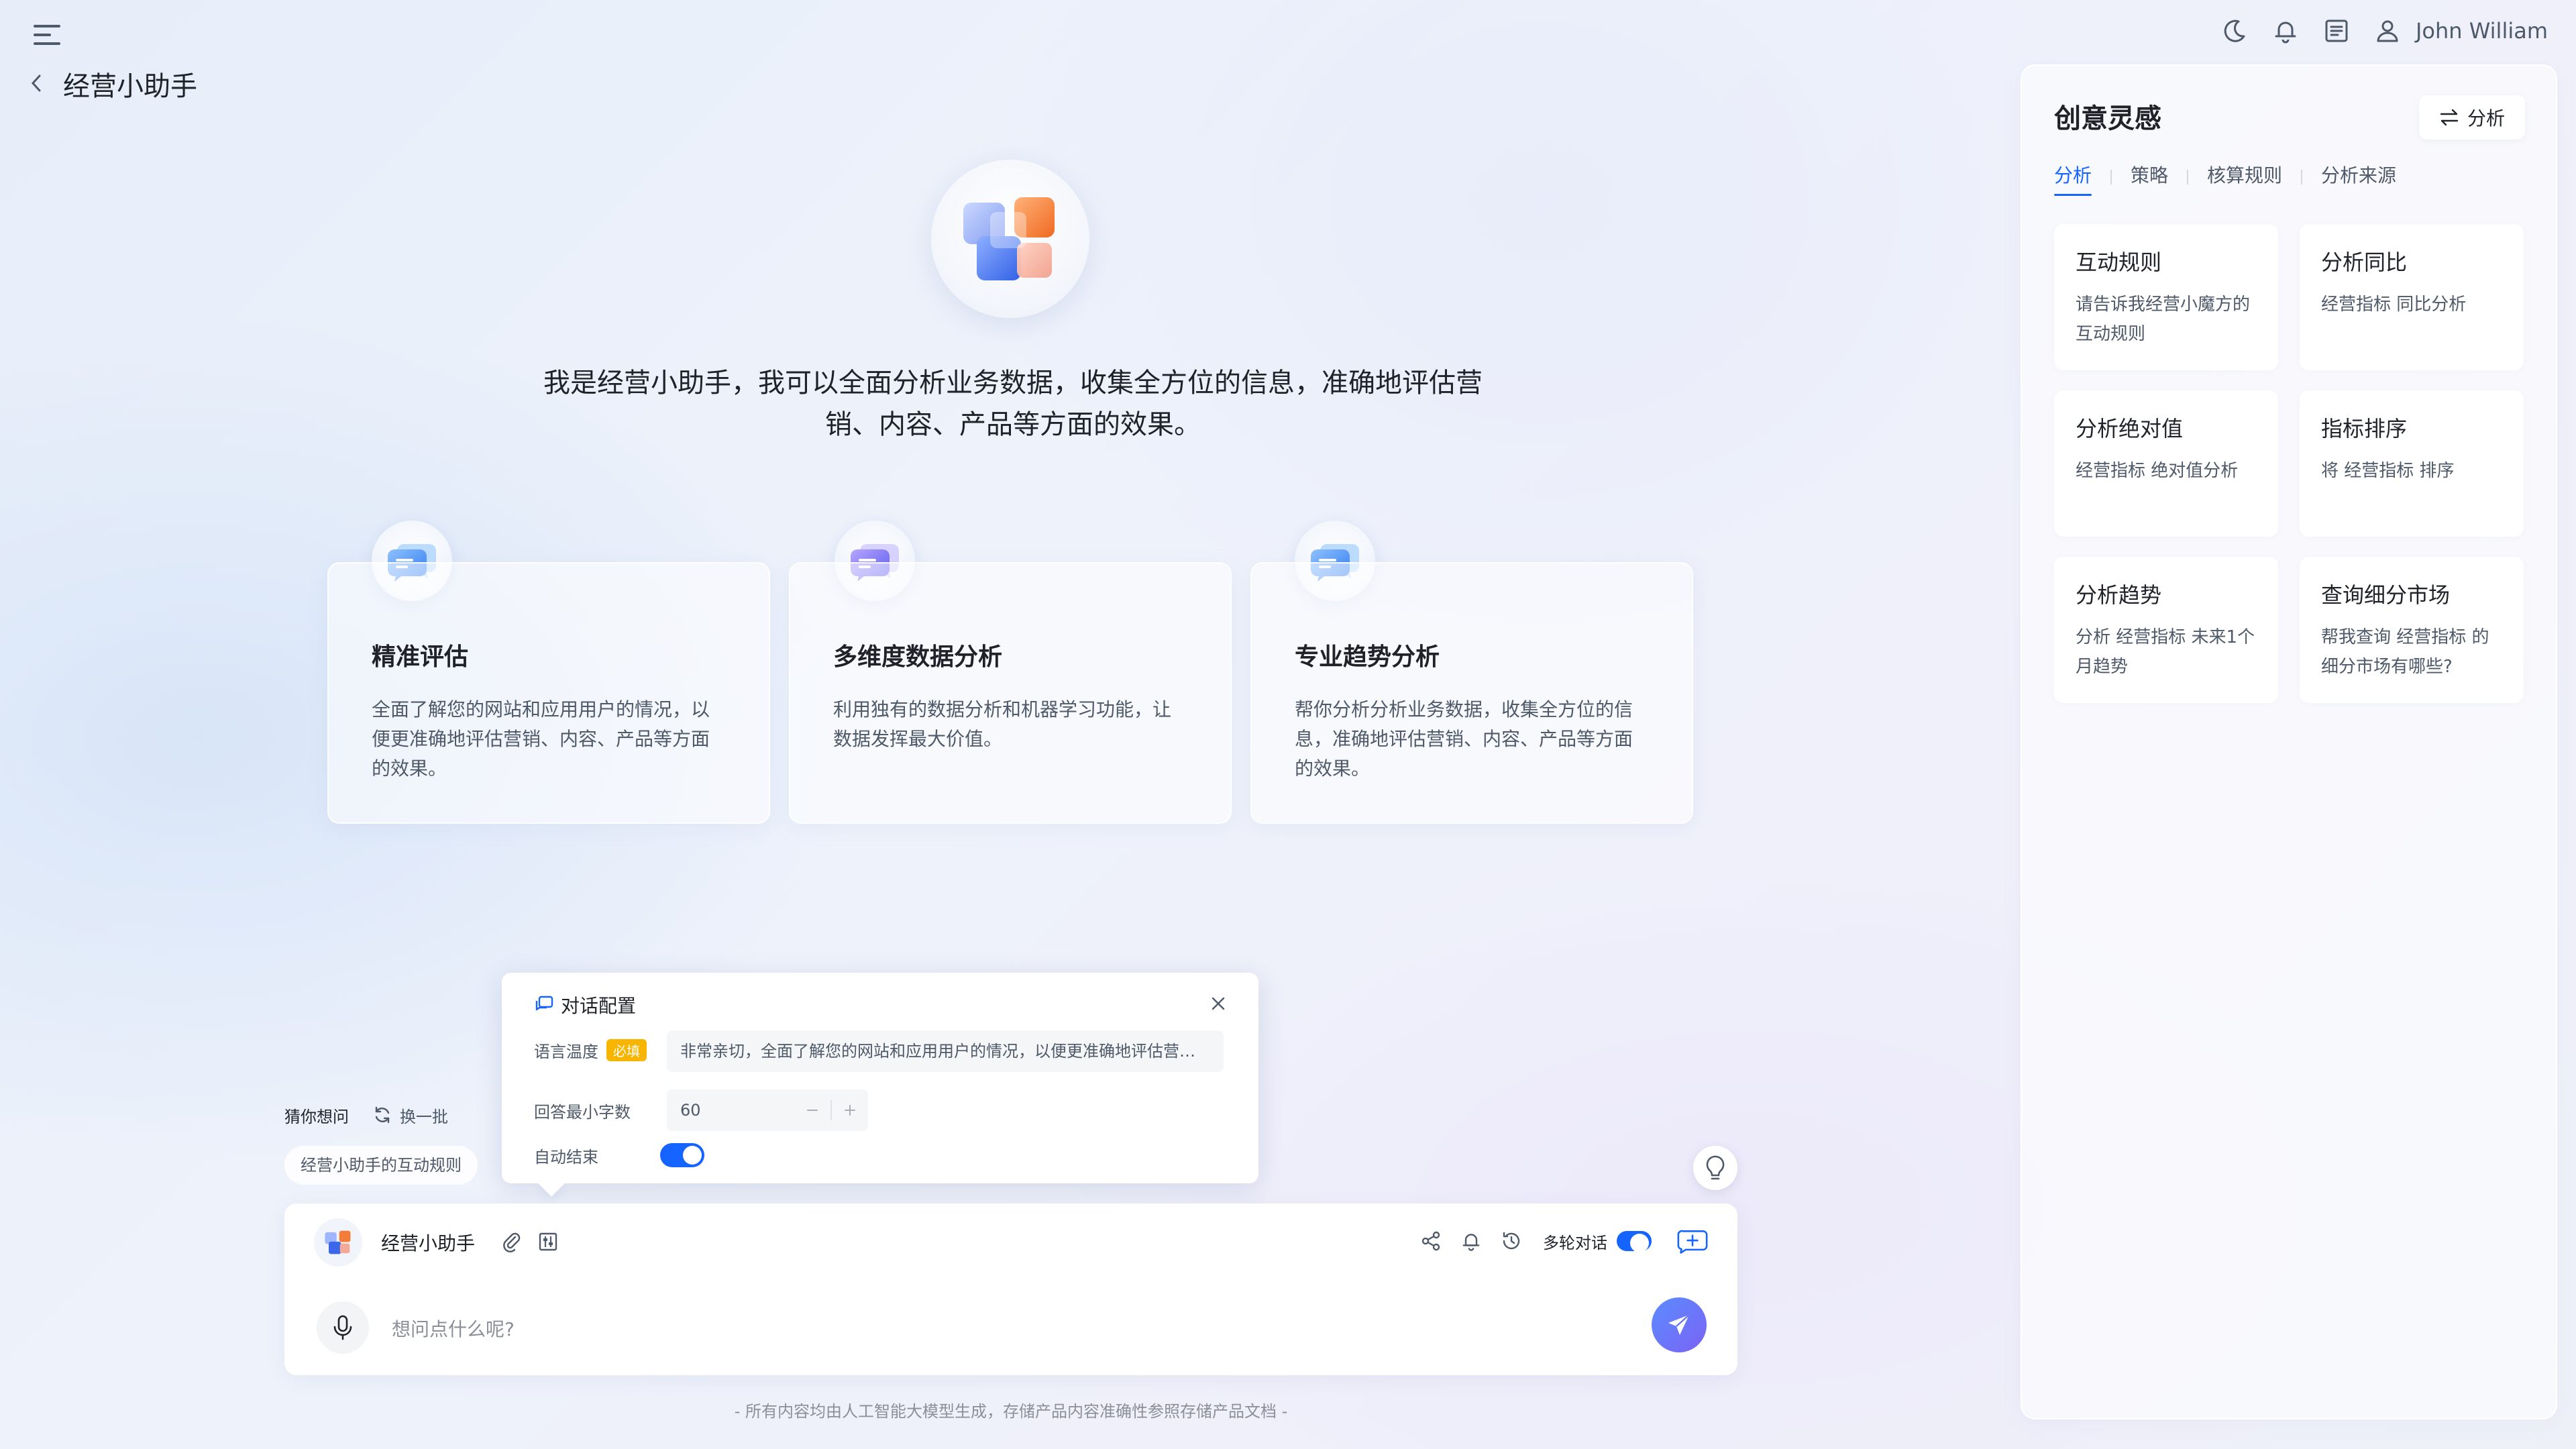  Describe the element at coordinates (599, 1006) in the screenshot. I see `config-title: 对话配置` at that location.